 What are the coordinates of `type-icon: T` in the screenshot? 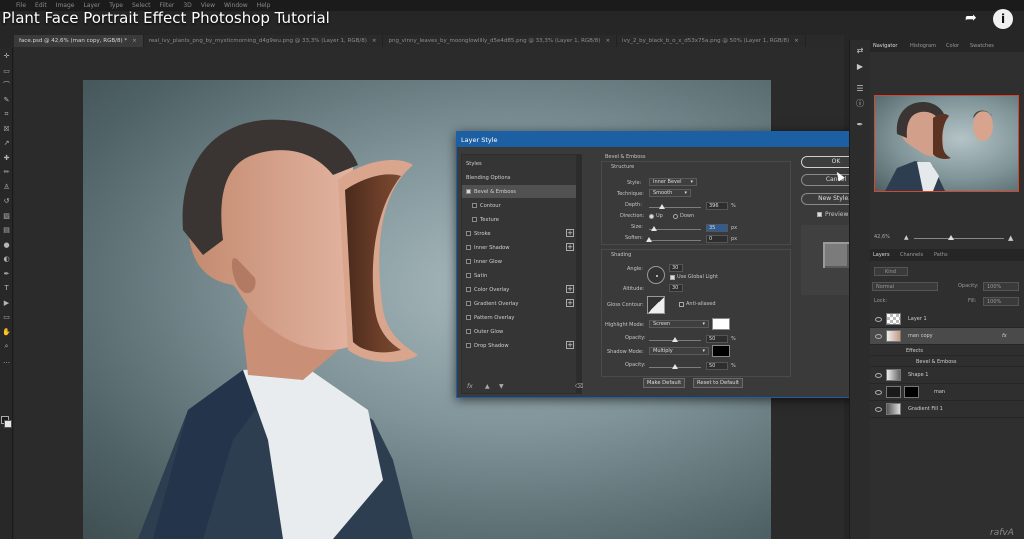 It's located at (6, 288).